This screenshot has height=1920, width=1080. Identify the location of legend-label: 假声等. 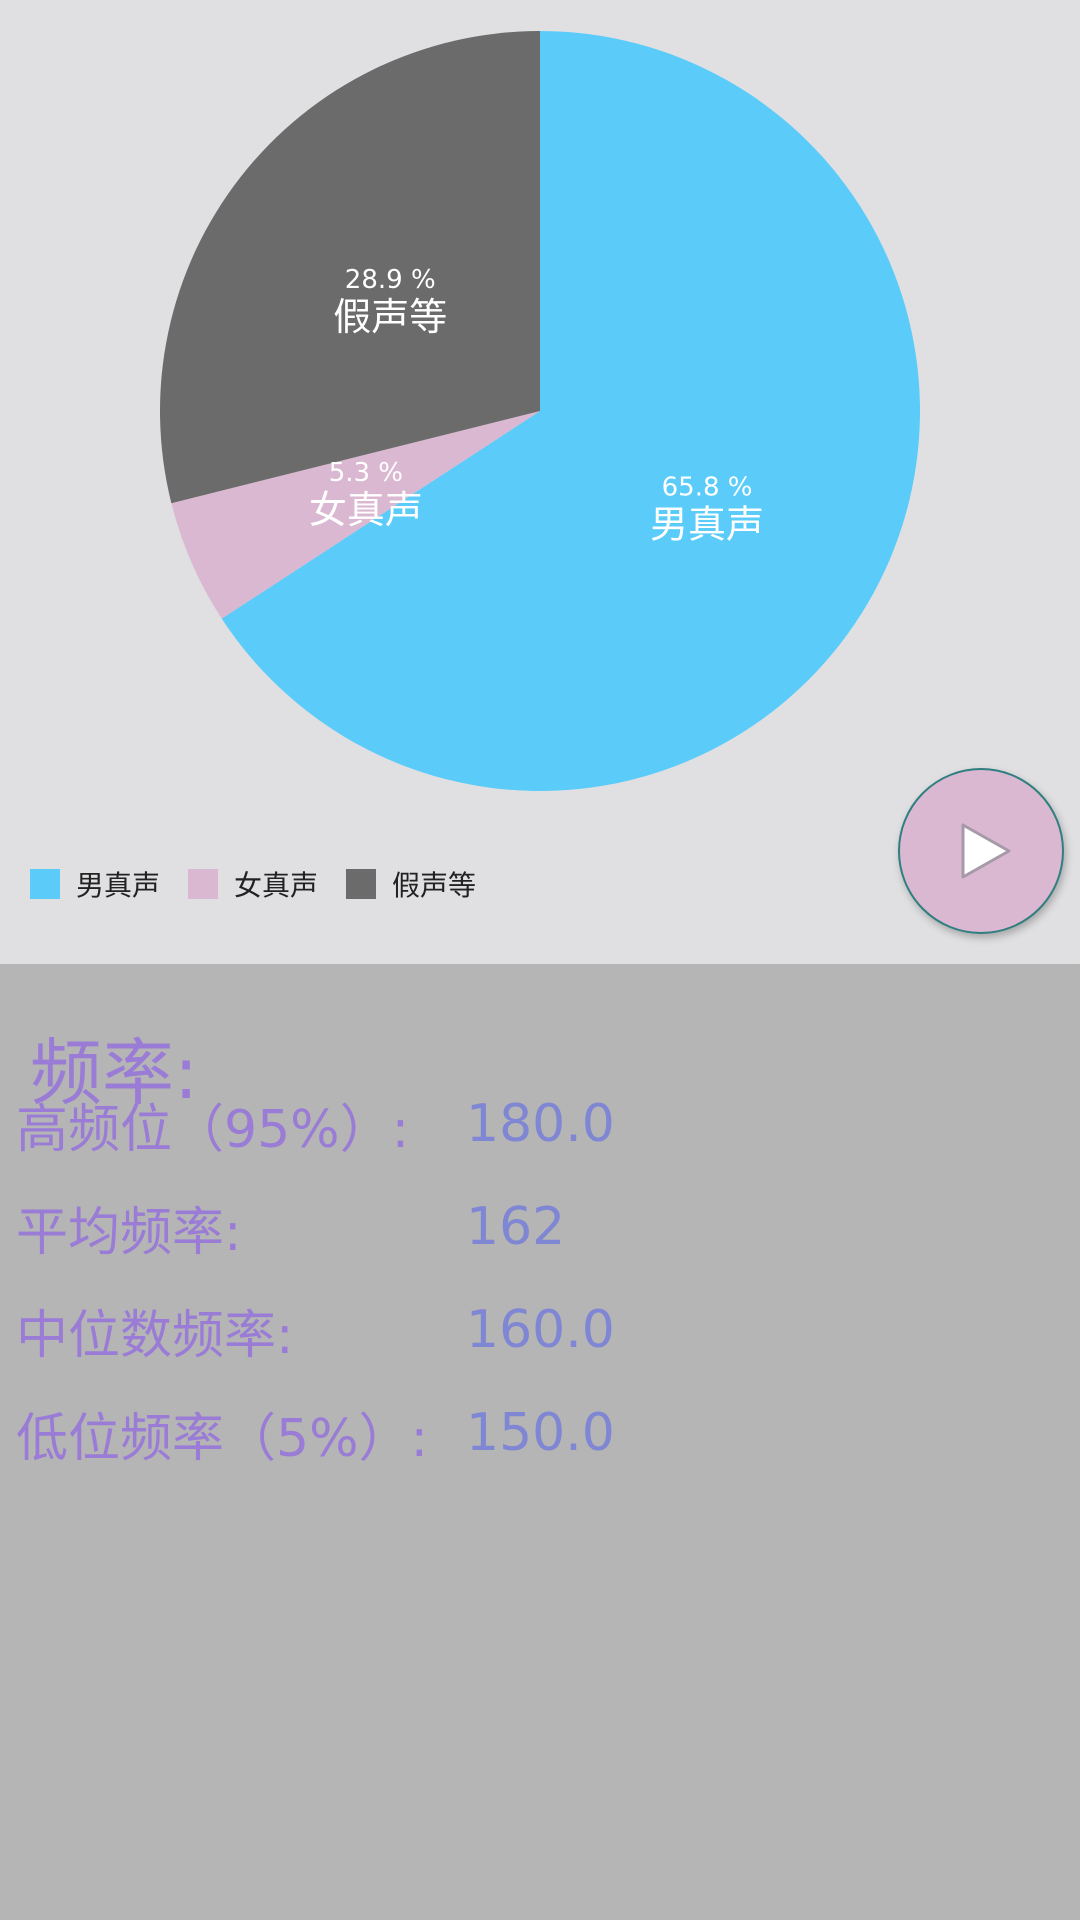
(434, 885).